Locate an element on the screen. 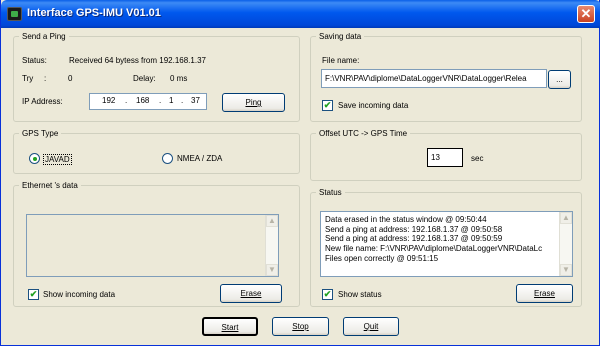 Image resolution: width=600 pixels, height=346 pixels. radio-javad is located at coordinates (34, 158).